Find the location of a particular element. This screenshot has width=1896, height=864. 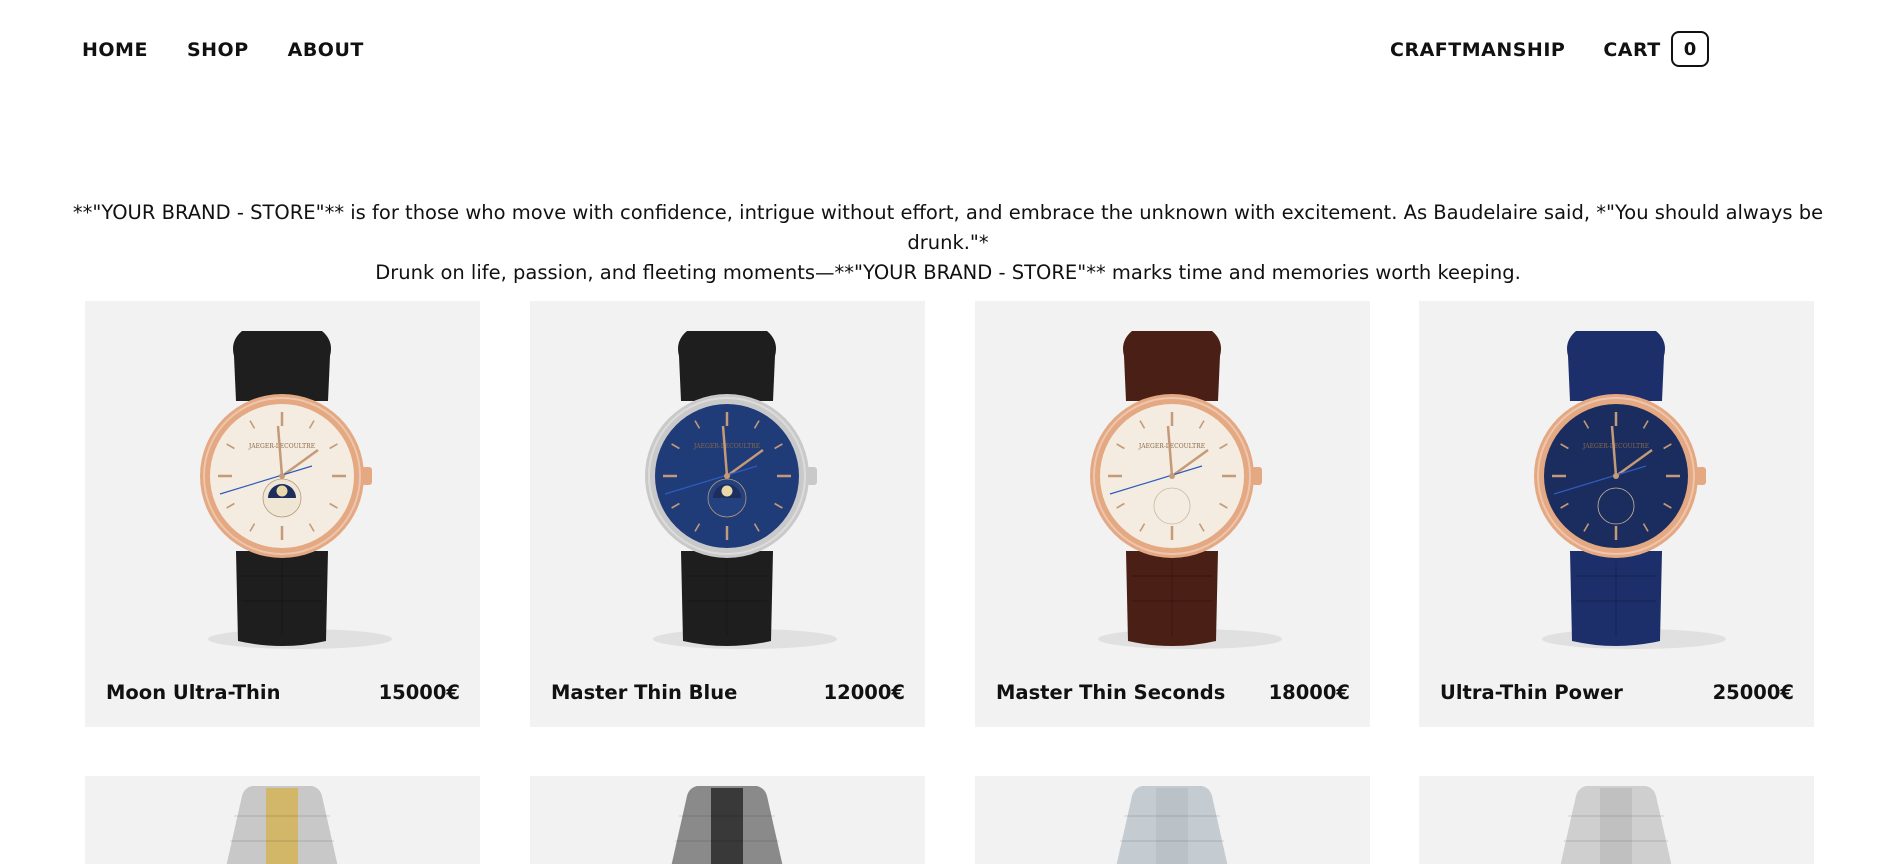

product-card: JAEGER-LECOULTRE Ultra-Thin Power 25000€ is located at coordinates (1616, 514).